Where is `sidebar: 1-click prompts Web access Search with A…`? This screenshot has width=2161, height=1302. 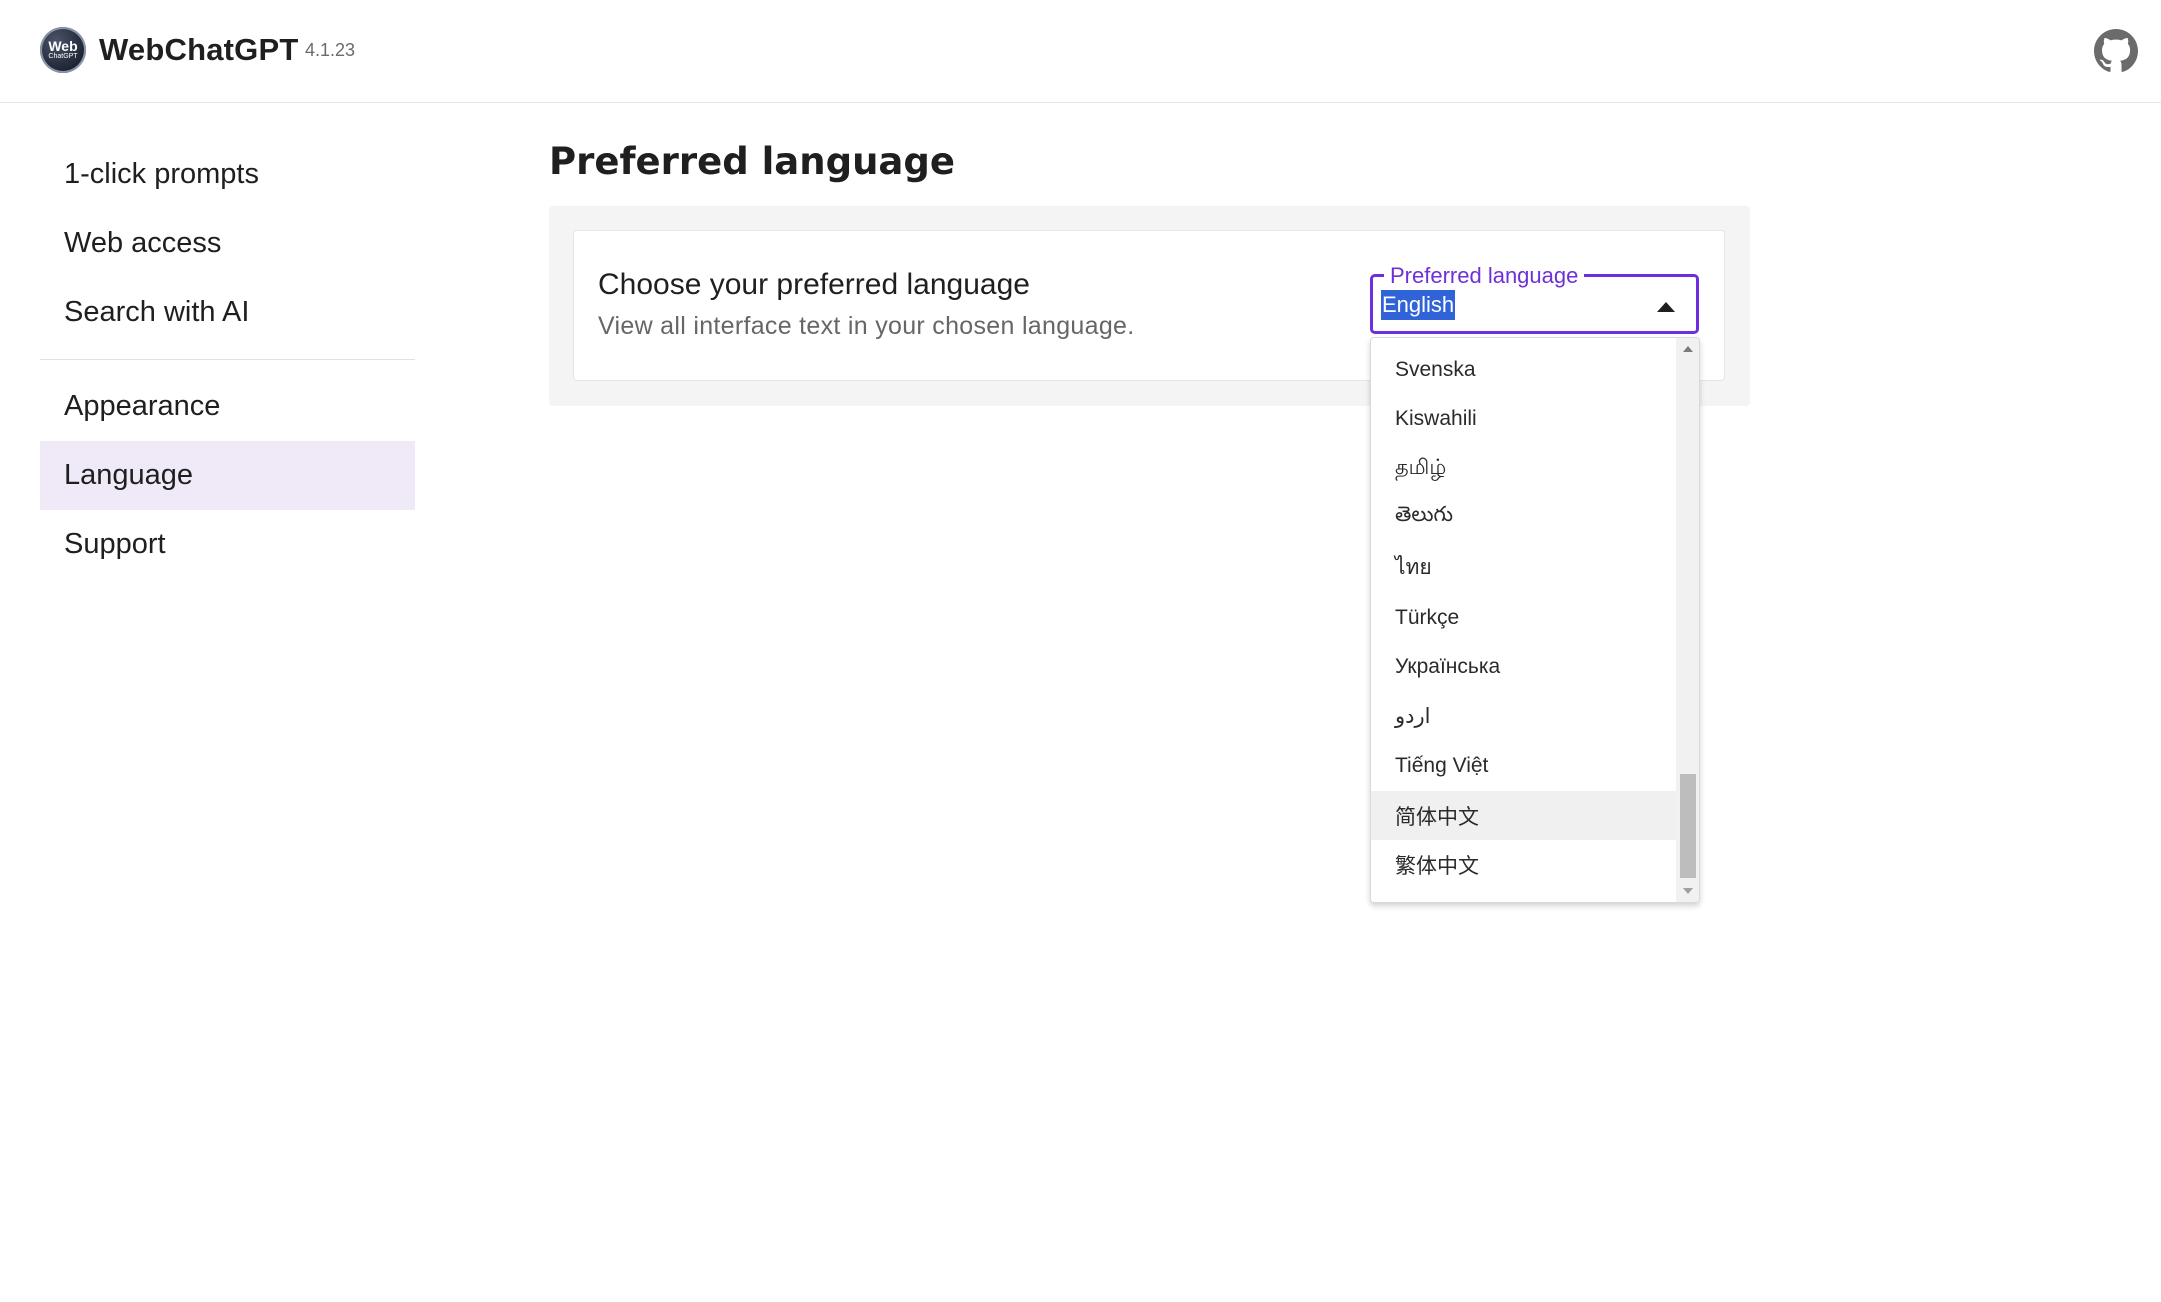 sidebar: 1-click prompts Web access Search with A… is located at coordinates (227, 359).